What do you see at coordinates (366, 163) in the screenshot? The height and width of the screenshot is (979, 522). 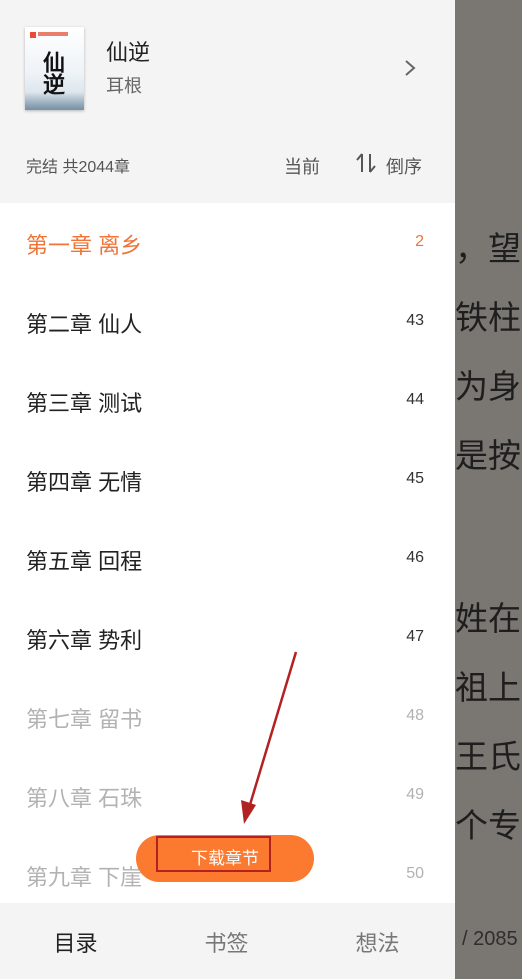 I see `sort-order-icon` at bounding box center [366, 163].